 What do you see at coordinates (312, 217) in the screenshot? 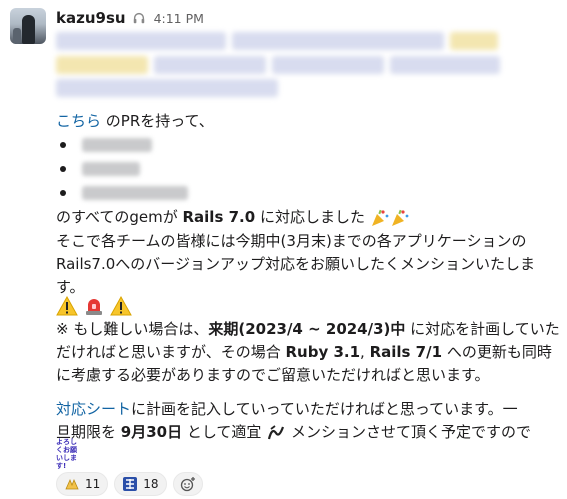
I see `rails-line-text: に対応しました` at bounding box center [312, 217].